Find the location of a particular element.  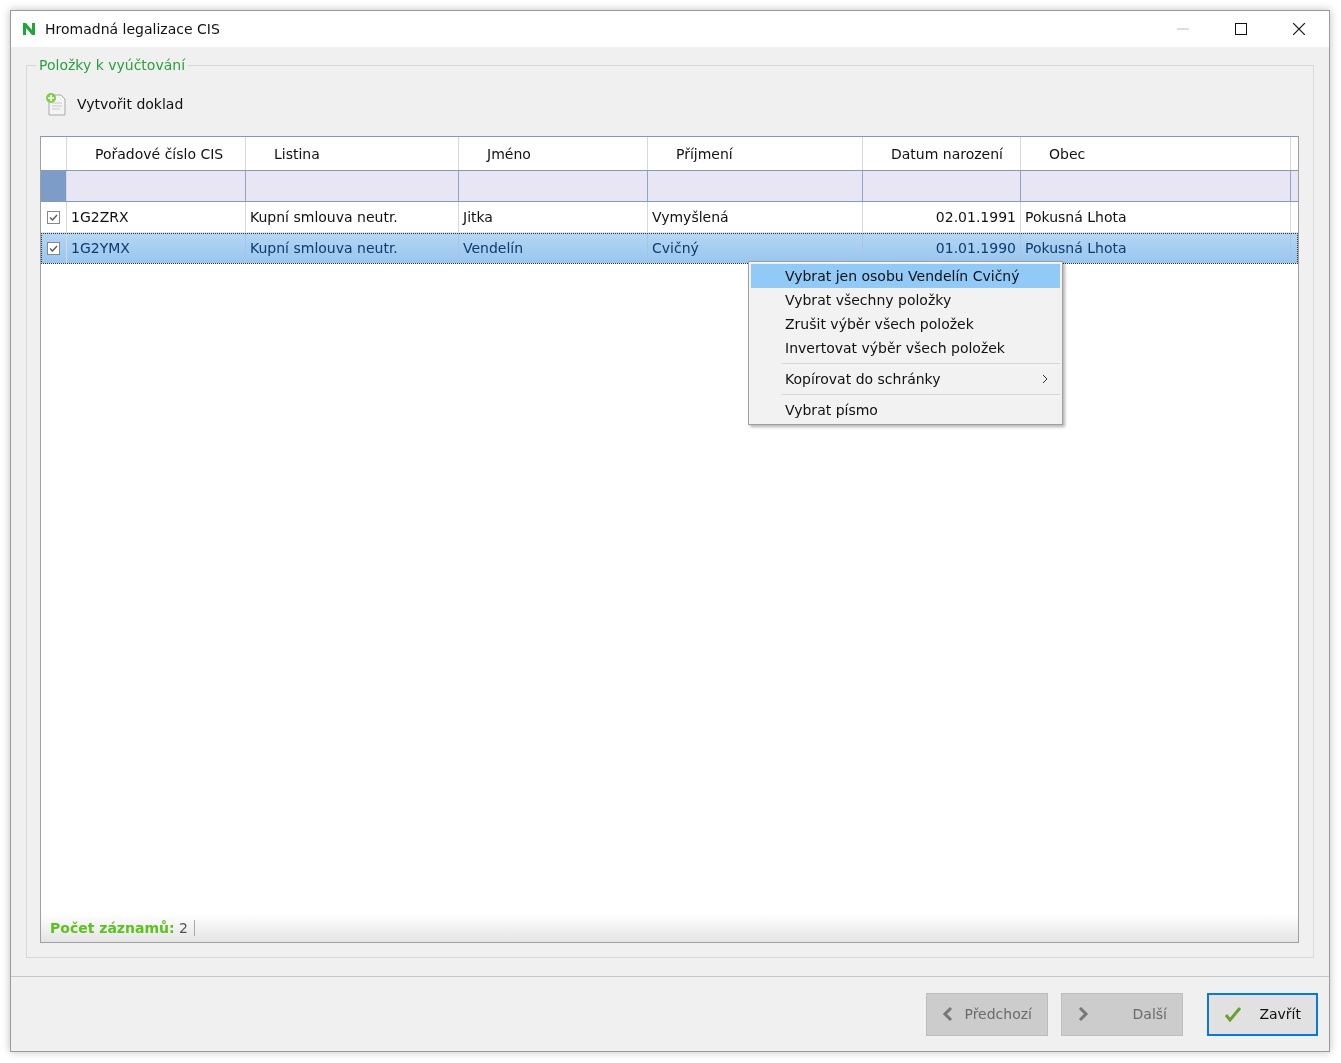

checkmark-icon is located at coordinates (1233, 1014).